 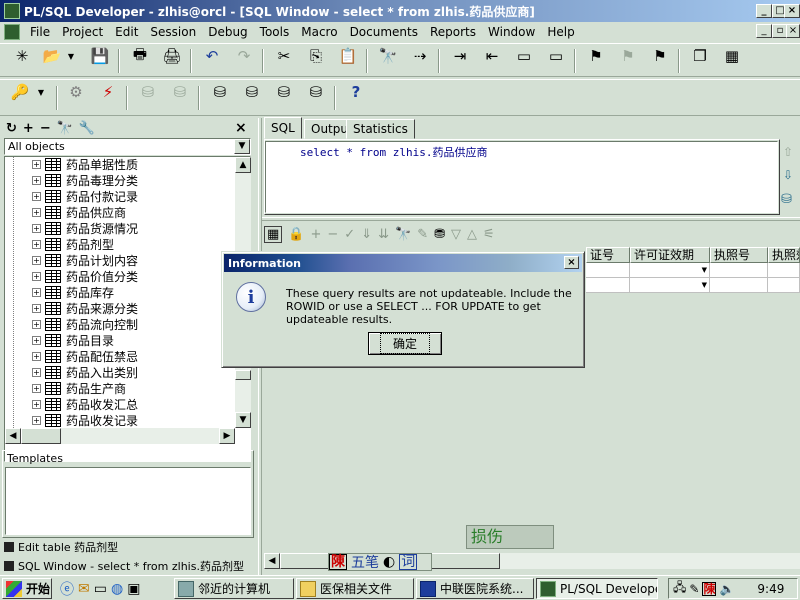 I want to click on desktop-icon: ▭, so click(x=100, y=589).